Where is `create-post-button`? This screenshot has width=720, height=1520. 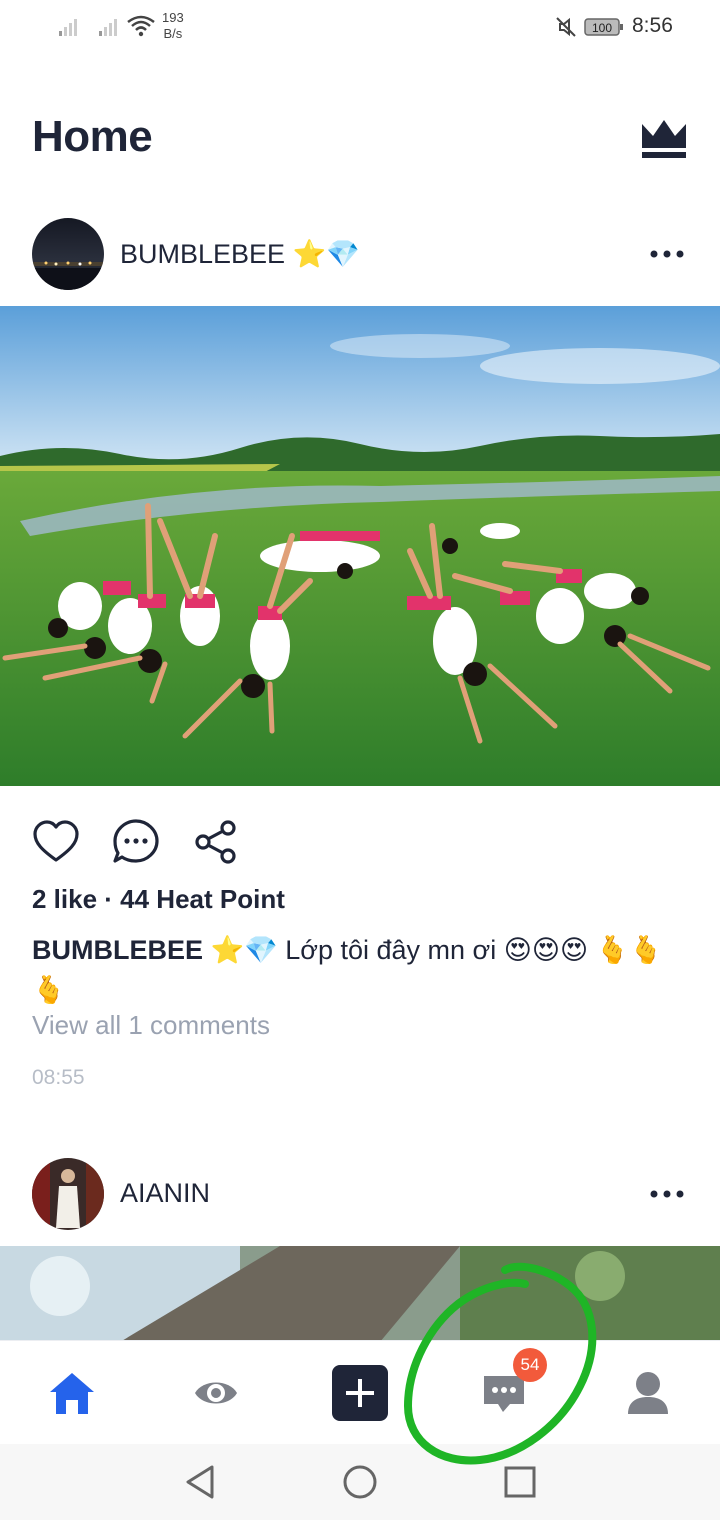
create-post-button is located at coordinates (360, 1393).